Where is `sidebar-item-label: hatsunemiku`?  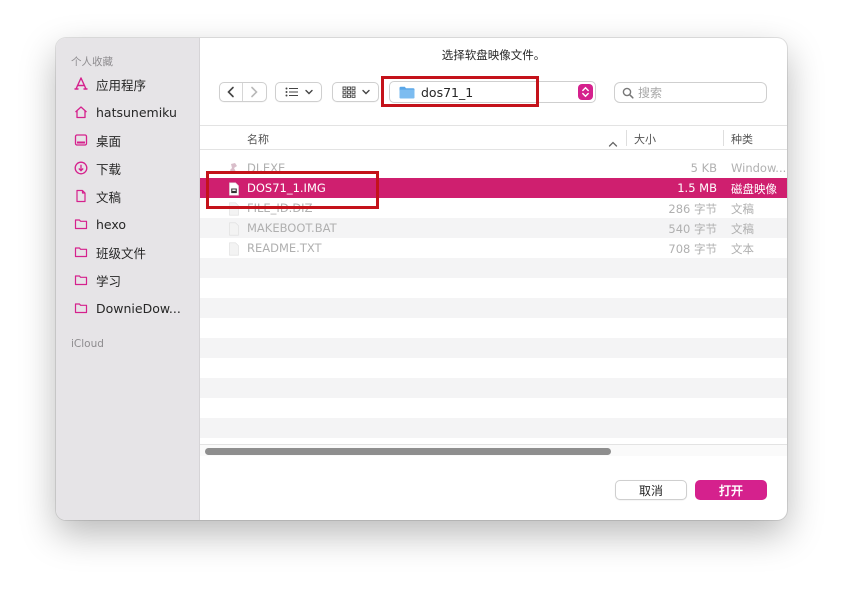 sidebar-item-label: hatsunemiku is located at coordinates (136, 112).